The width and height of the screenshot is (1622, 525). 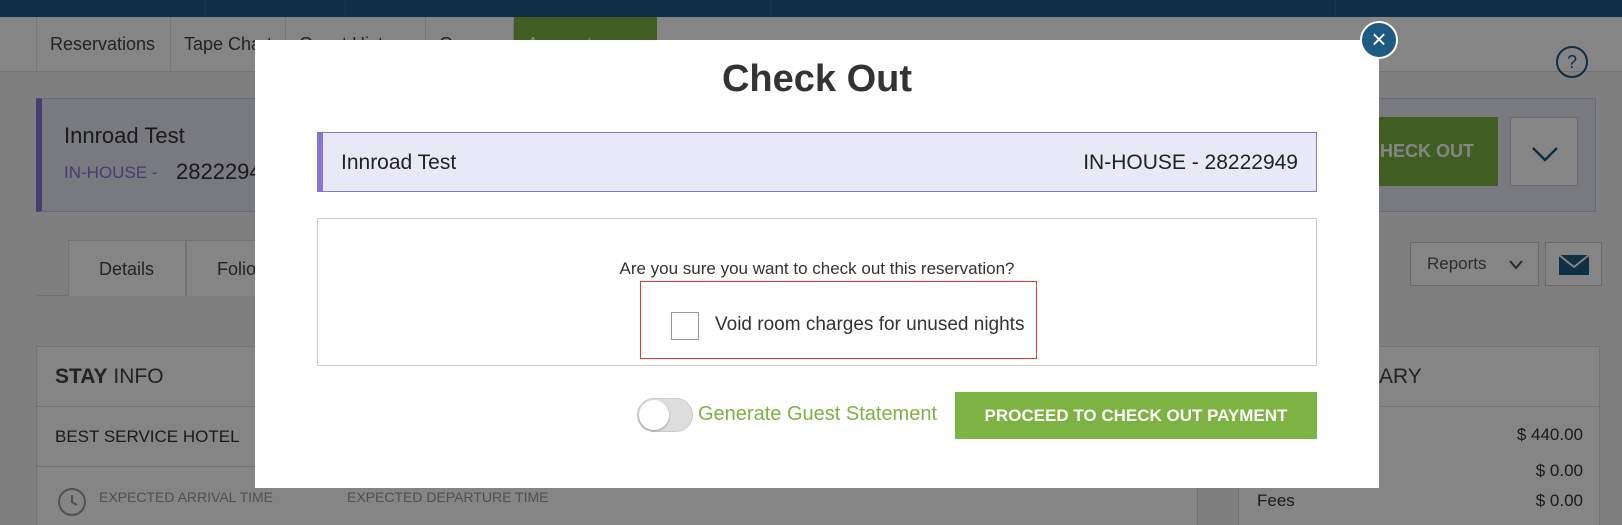 I want to click on close-modal-button: ×, so click(x=1379, y=40).